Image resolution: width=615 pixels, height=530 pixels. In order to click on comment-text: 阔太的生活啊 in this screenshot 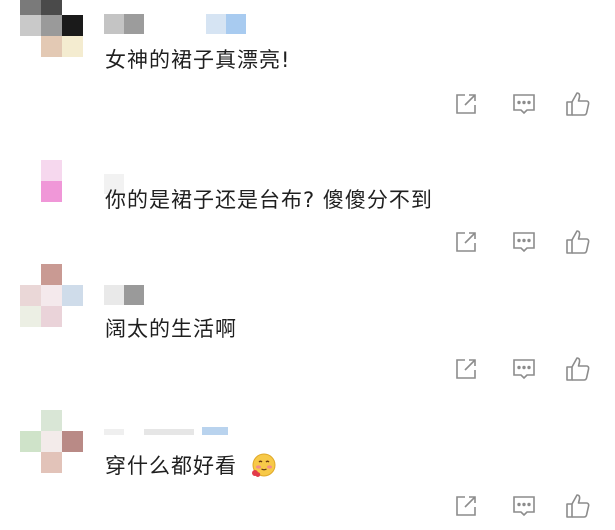, I will do `click(171, 329)`.